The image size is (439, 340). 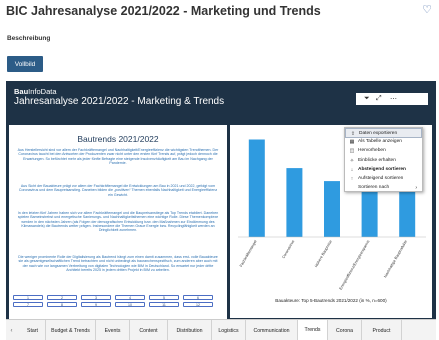 What do you see at coordinates (118, 139) in the screenshot?
I see `text-panel-title: Bautrends 2021/2022` at bounding box center [118, 139].